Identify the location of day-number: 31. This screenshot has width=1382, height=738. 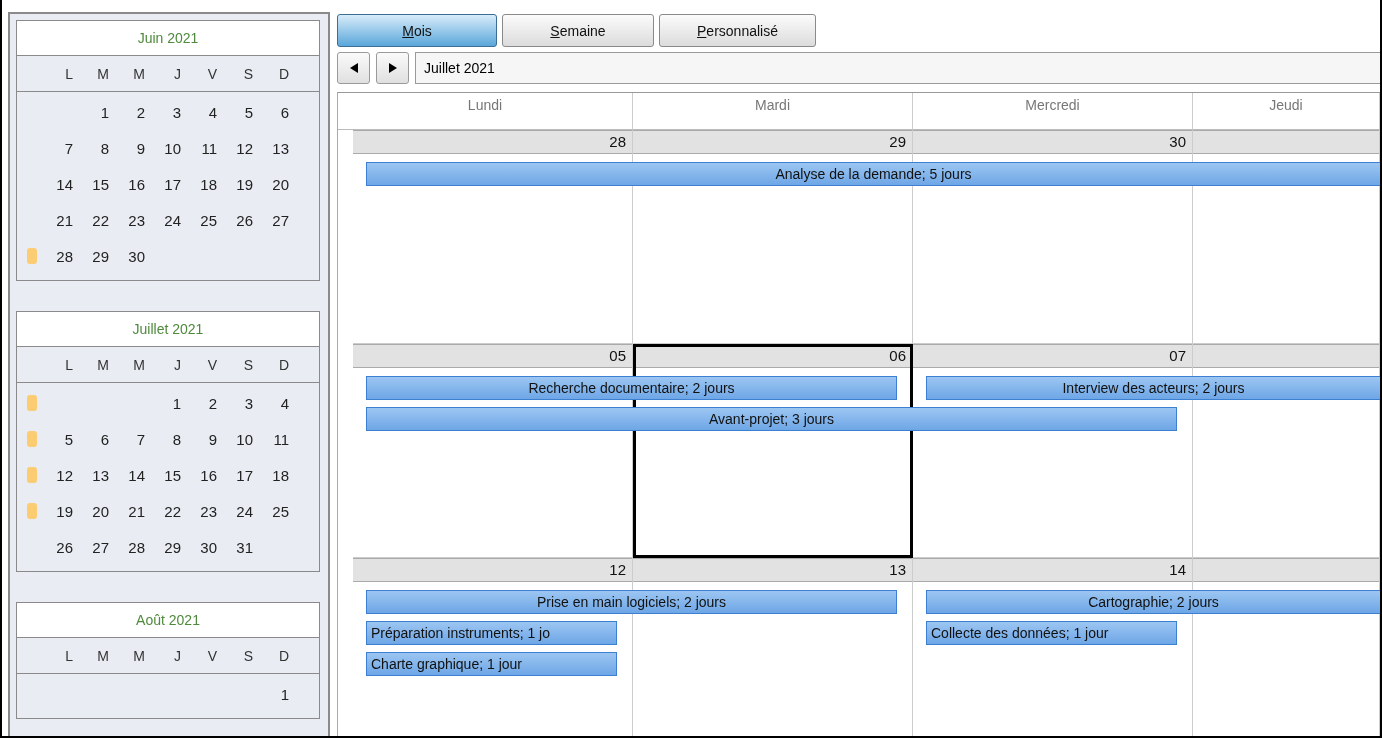
(235, 547).